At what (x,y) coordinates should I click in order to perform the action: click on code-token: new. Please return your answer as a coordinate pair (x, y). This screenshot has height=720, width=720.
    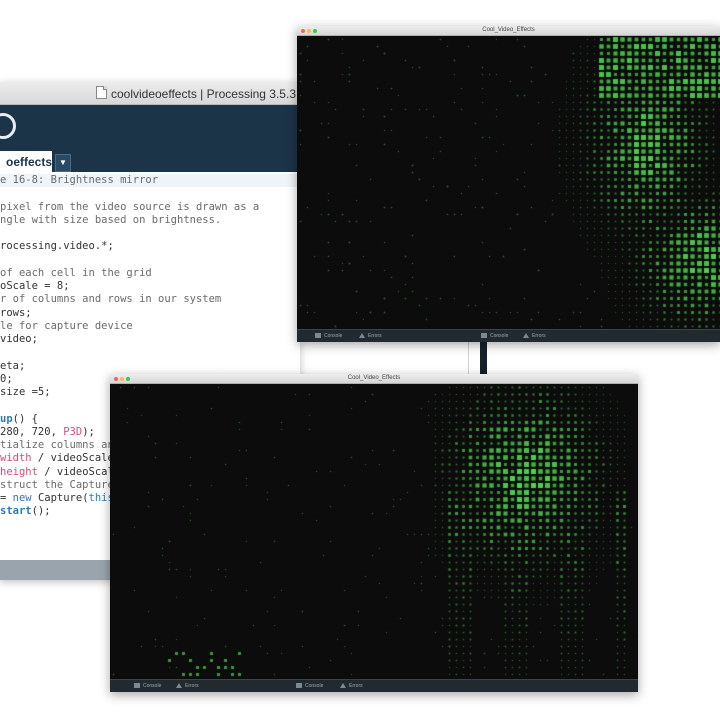
    Looking at the image, I should click on (22, 498).